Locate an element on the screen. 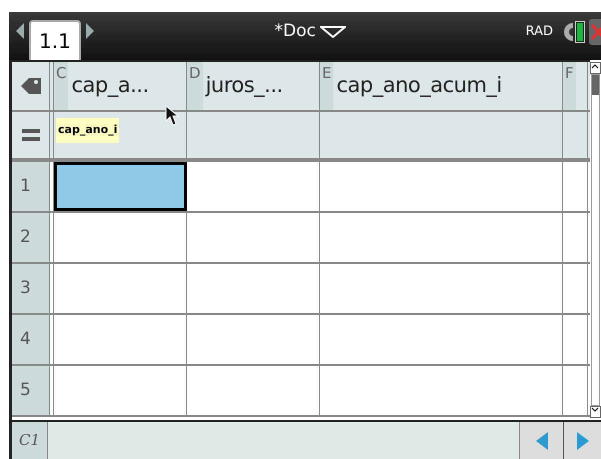 The image size is (601, 459). scroll-down-button is located at coordinates (595, 412).